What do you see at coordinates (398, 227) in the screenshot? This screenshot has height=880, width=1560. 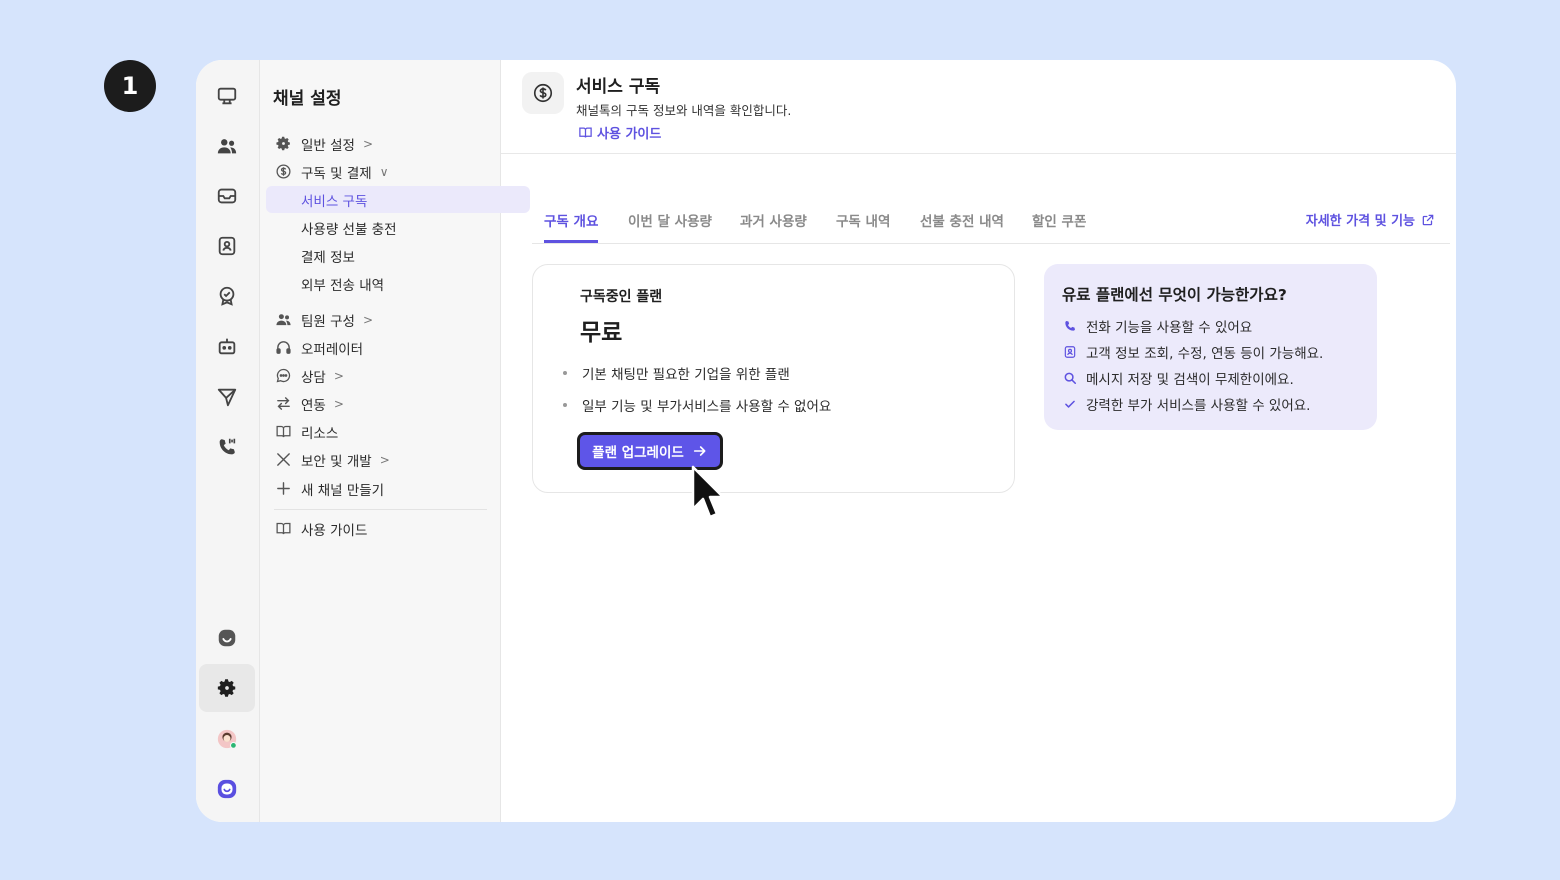 I see `nav-item-prepaid-charge: 사용량 선불 충전` at bounding box center [398, 227].